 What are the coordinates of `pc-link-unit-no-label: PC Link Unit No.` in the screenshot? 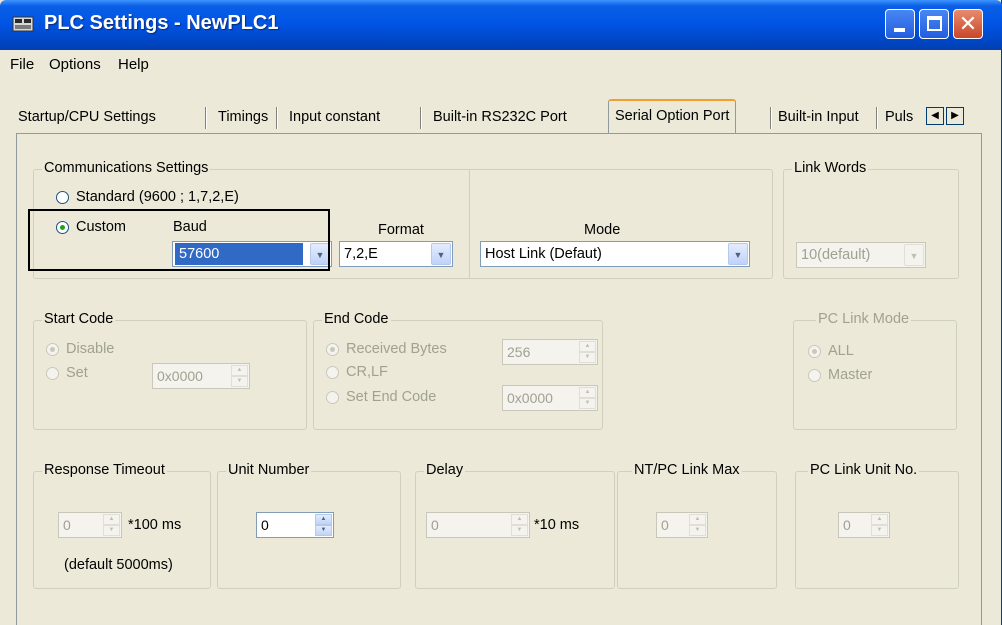 It's located at (864, 470).